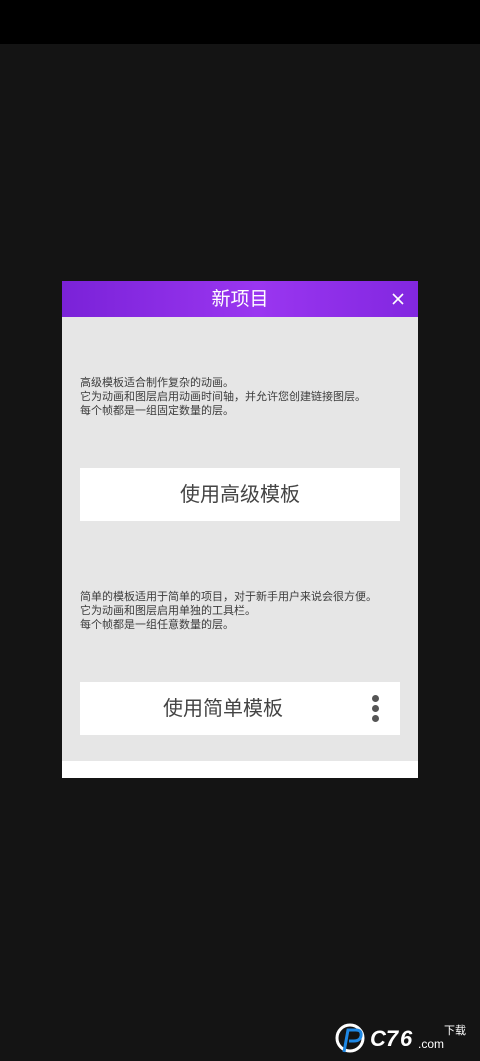 Image resolution: width=480 pixels, height=1061 pixels. Describe the element at coordinates (240, 22) in the screenshot. I see `status-bar` at that location.